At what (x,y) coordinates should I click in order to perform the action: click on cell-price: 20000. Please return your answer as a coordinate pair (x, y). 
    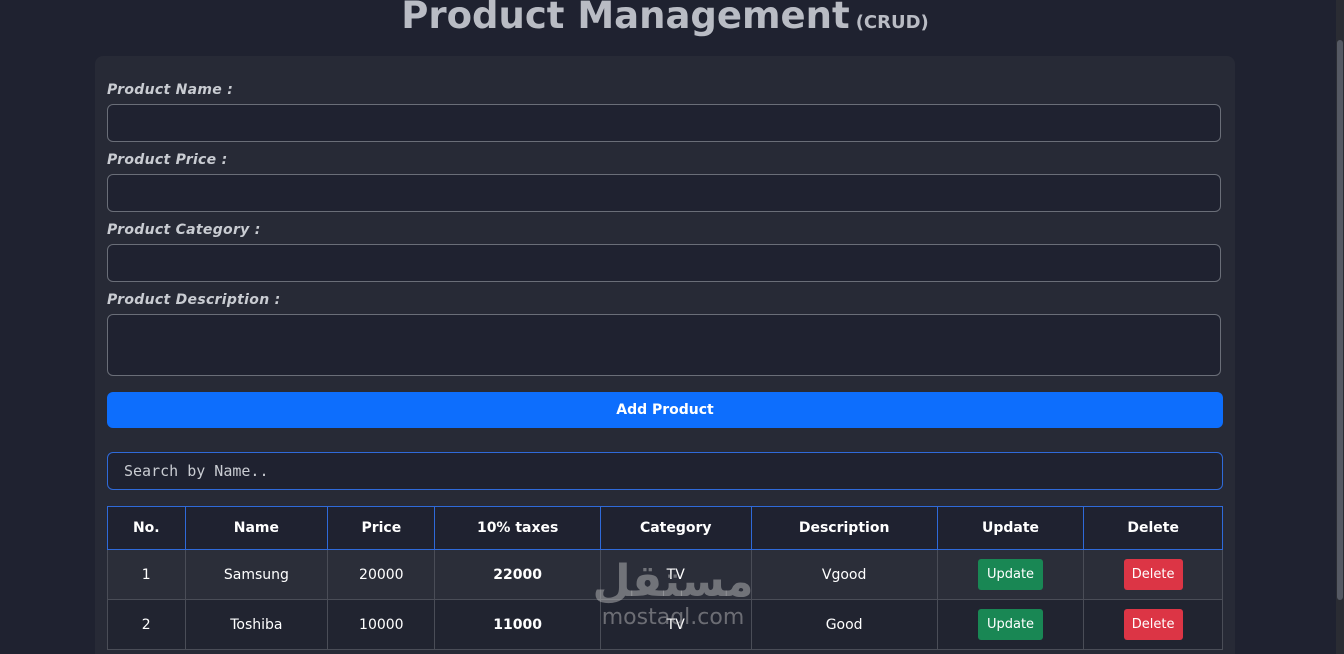
    Looking at the image, I should click on (381, 574).